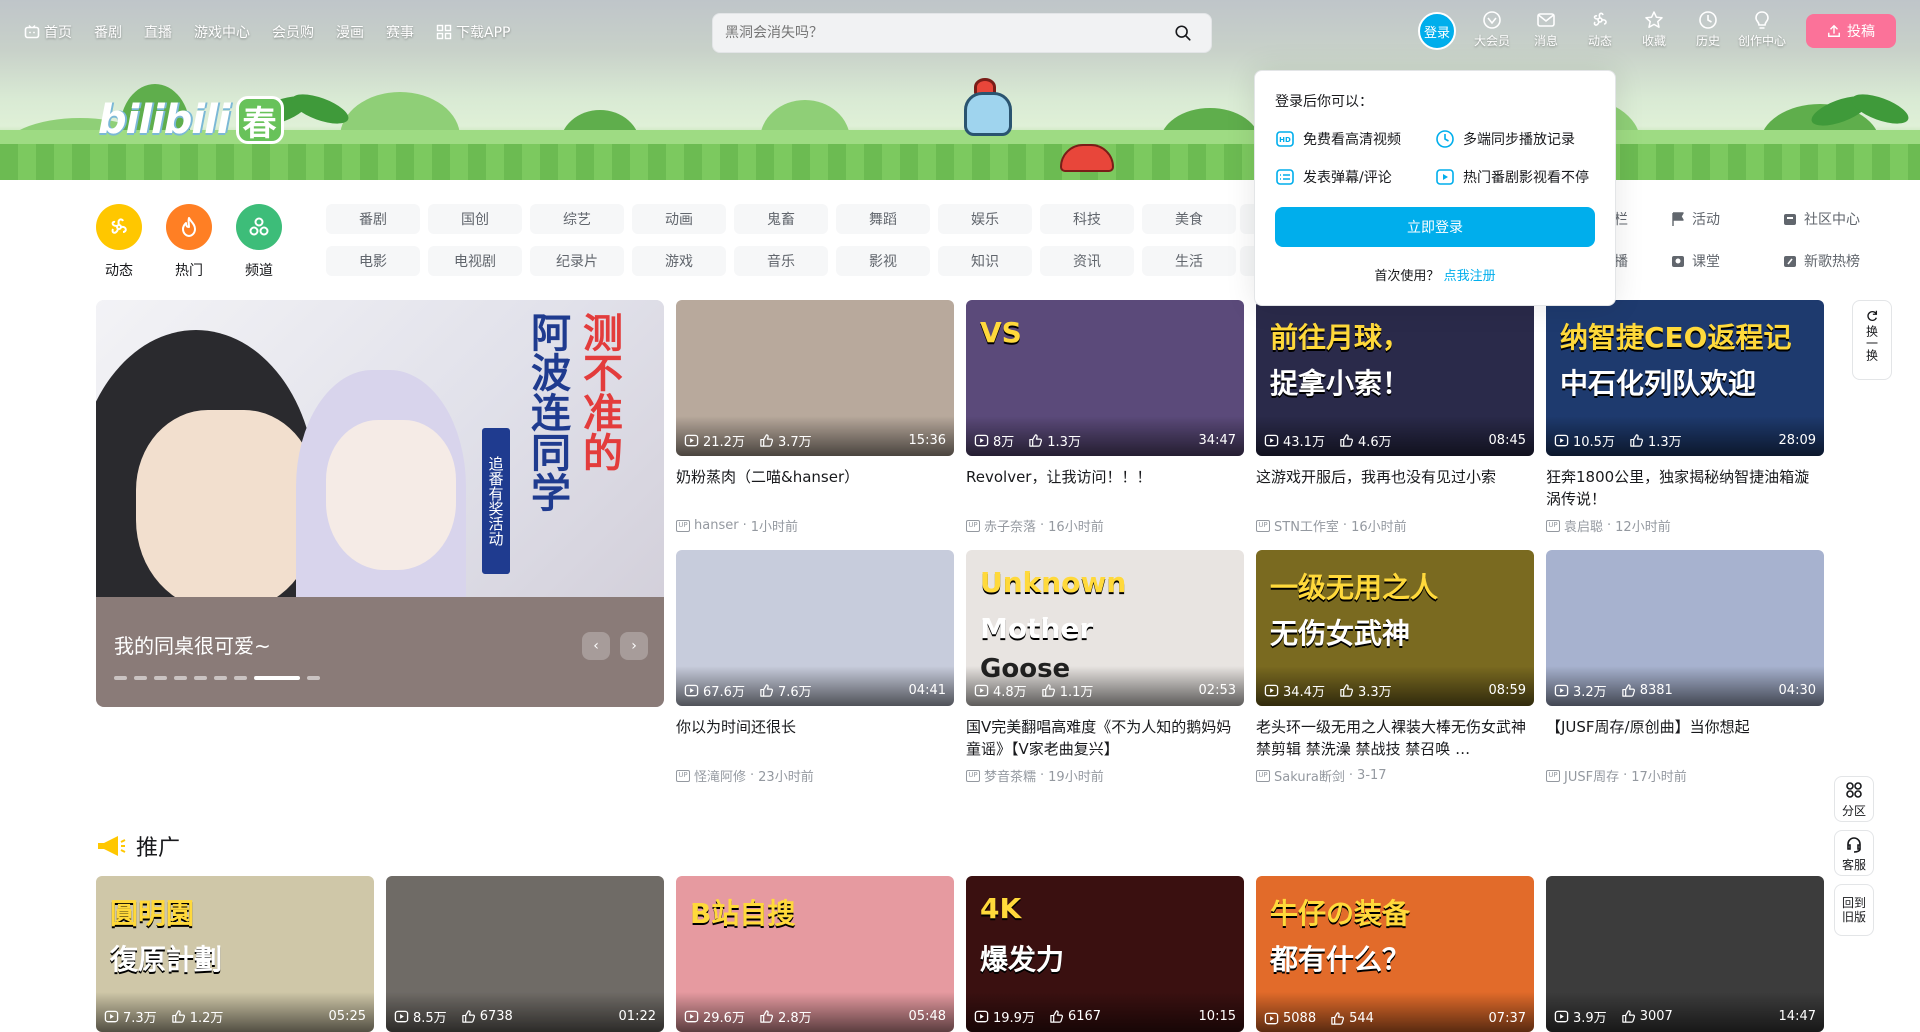 This screenshot has height=1032, width=1920. What do you see at coordinates (815, 738) in the screenshot?
I see `video-title: 你以为时间还很长` at bounding box center [815, 738].